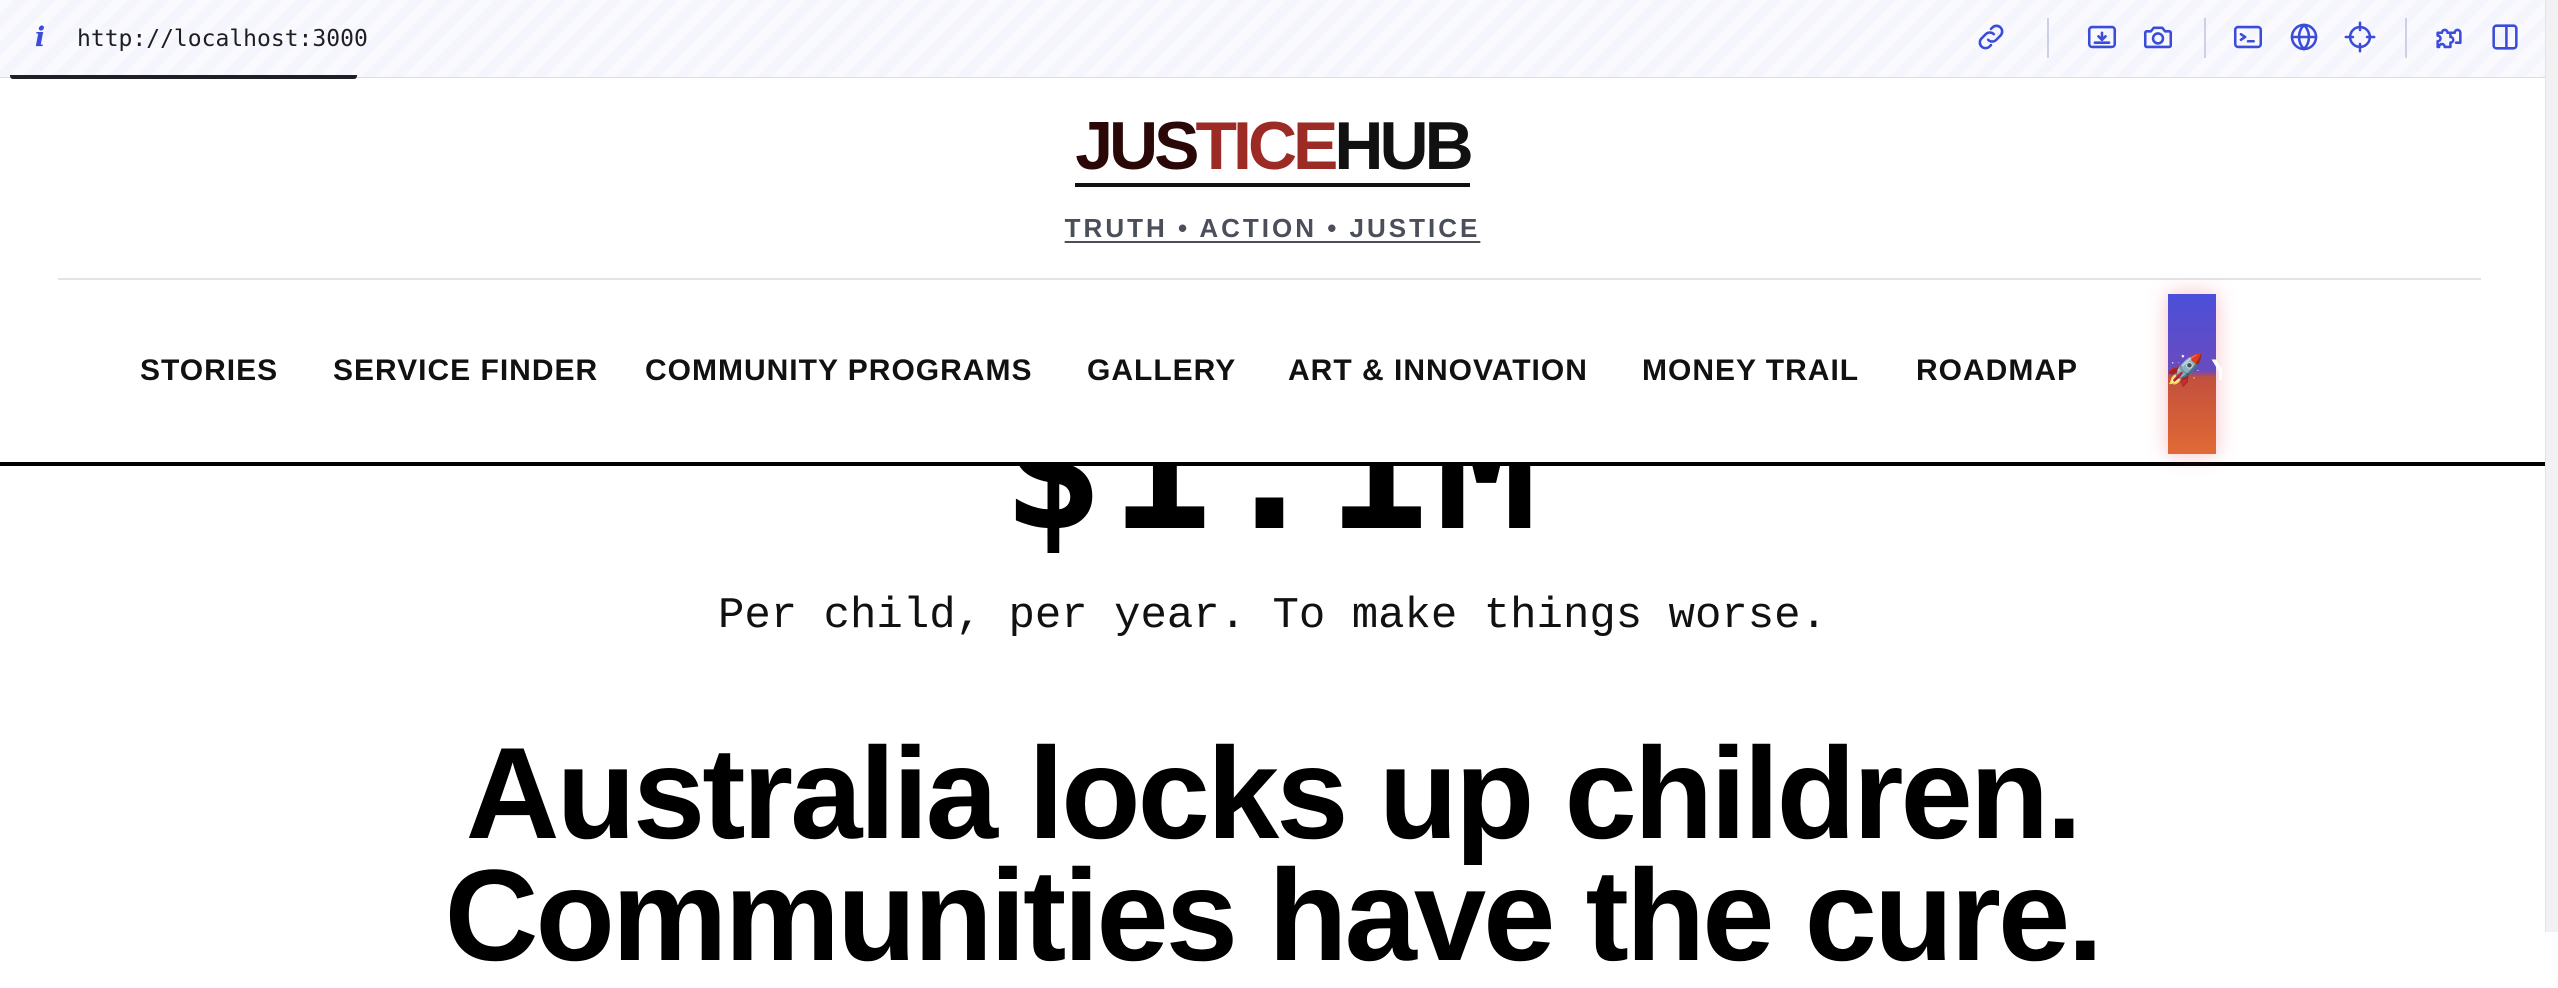  What do you see at coordinates (2505, 37) in the screenshot?
I see `sidebar-icon` at bounding box center [2505, 37].